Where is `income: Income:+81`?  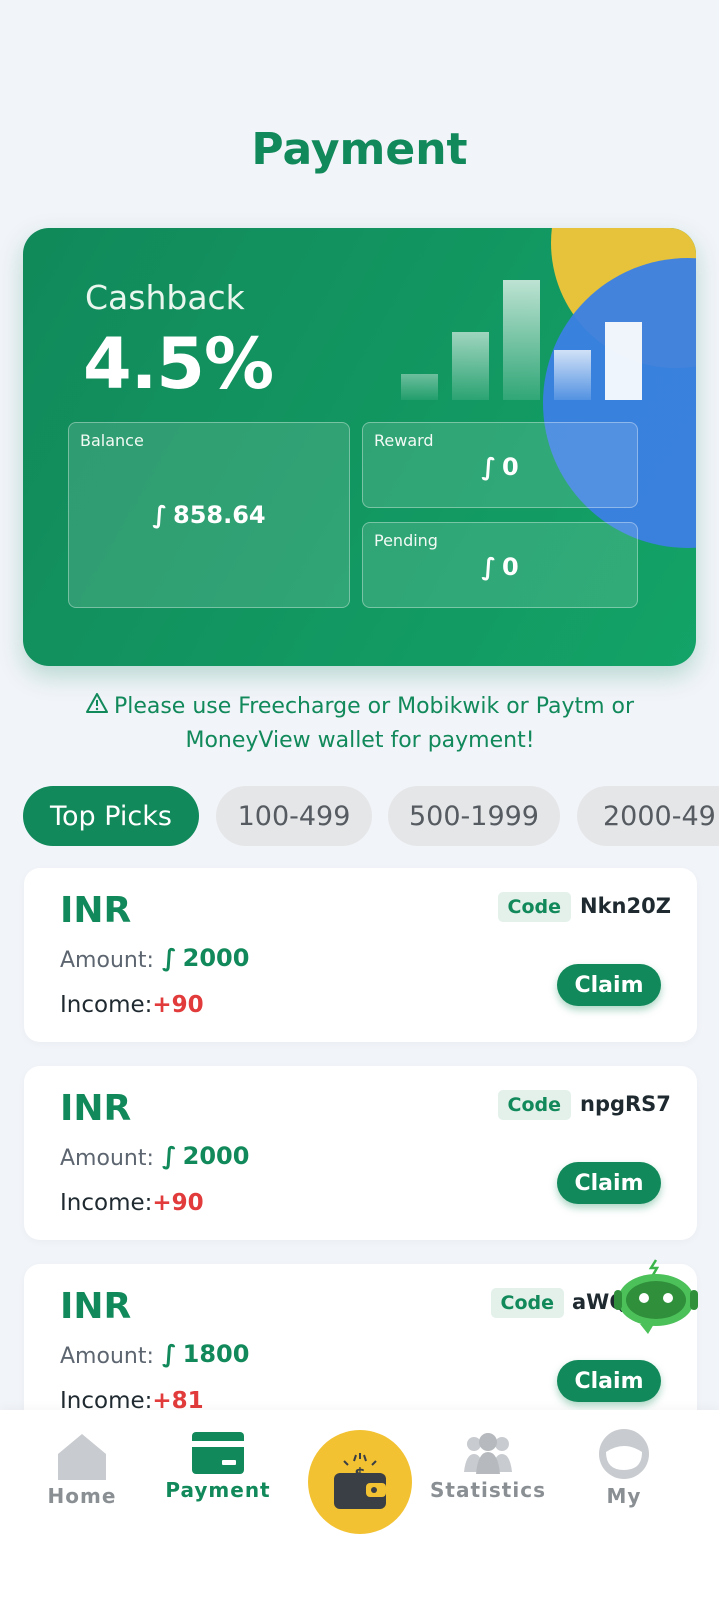
income: Income:+81 is located at coordinates (132, 1399).